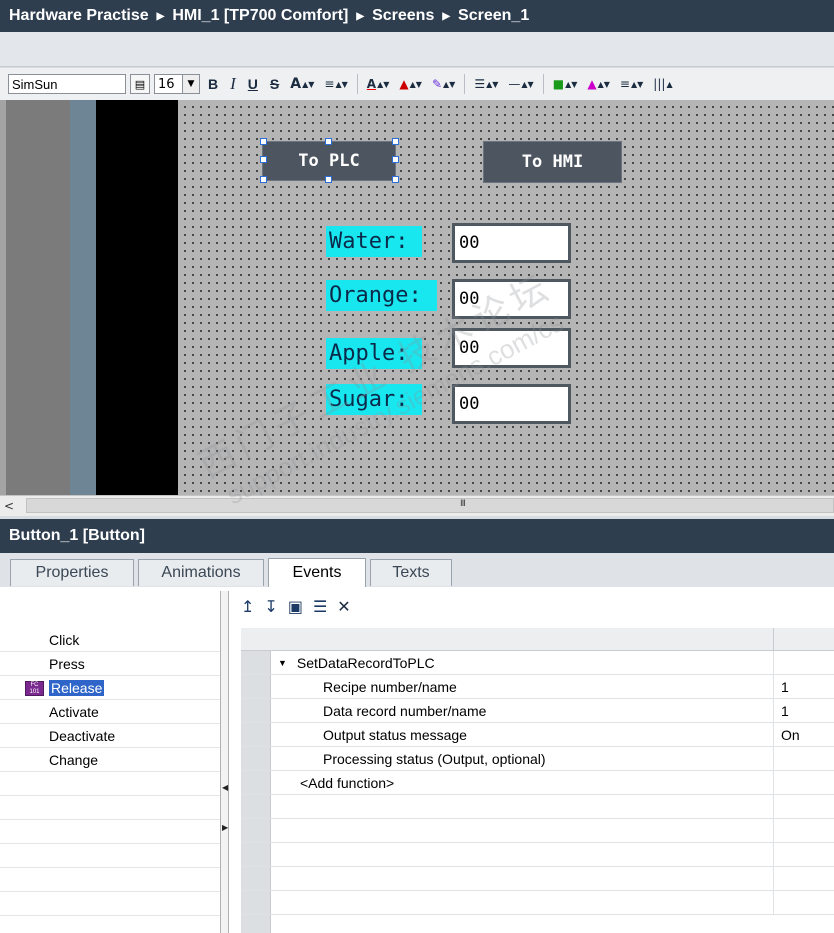 Image resolution: width=834 pixels, height=933 pixels. I want to click on apple-io-field: 00, so click(511, 348).